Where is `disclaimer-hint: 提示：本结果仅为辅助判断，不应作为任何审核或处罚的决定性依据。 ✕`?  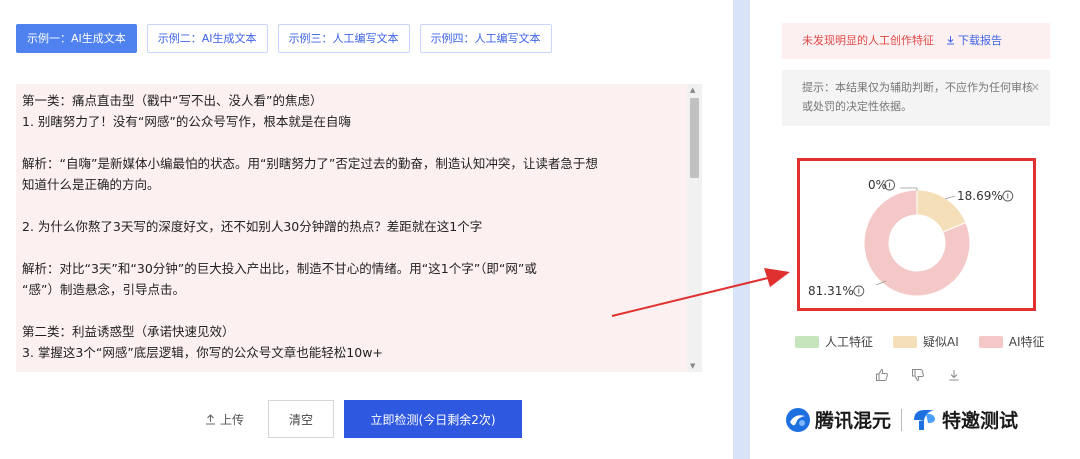 disclaimer-hint: 提示：本结果仅为辅助判断，不应作为任何审核或处罚的决定性依据。 ✕ is located at coordinates (916, 98).